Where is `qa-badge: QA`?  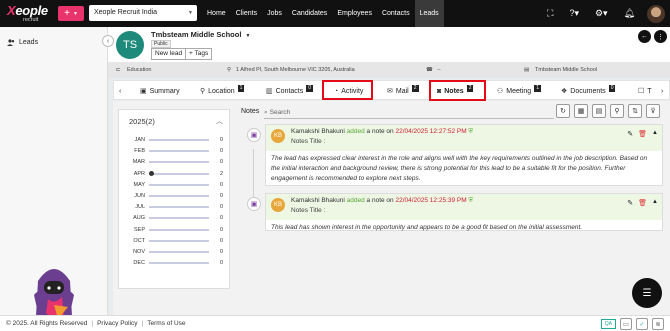
qa-badge: QA is located at coordinates (608, 324).